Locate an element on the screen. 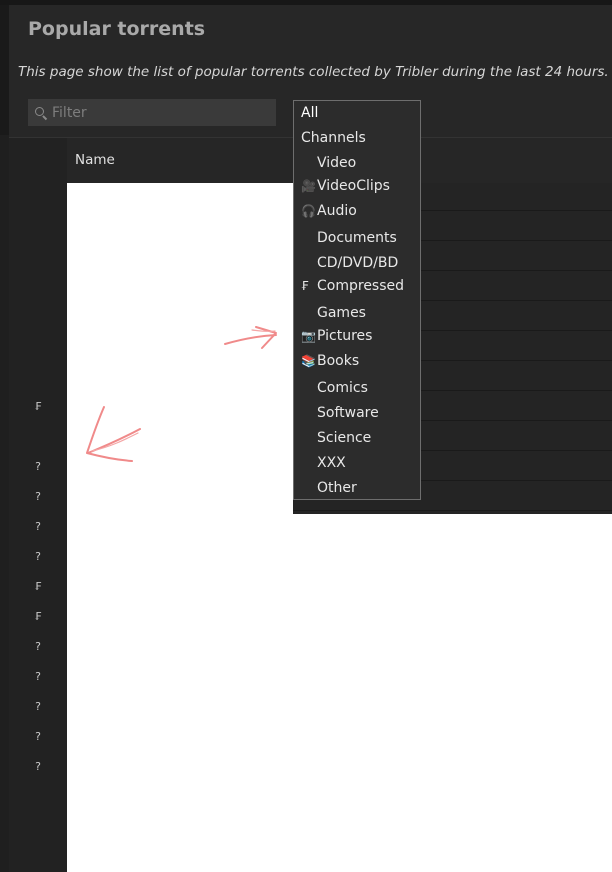 The height and width of the screenshot is (872, 612). category-option-audio: 🎧 Audio is located at coordinates (329, 211).